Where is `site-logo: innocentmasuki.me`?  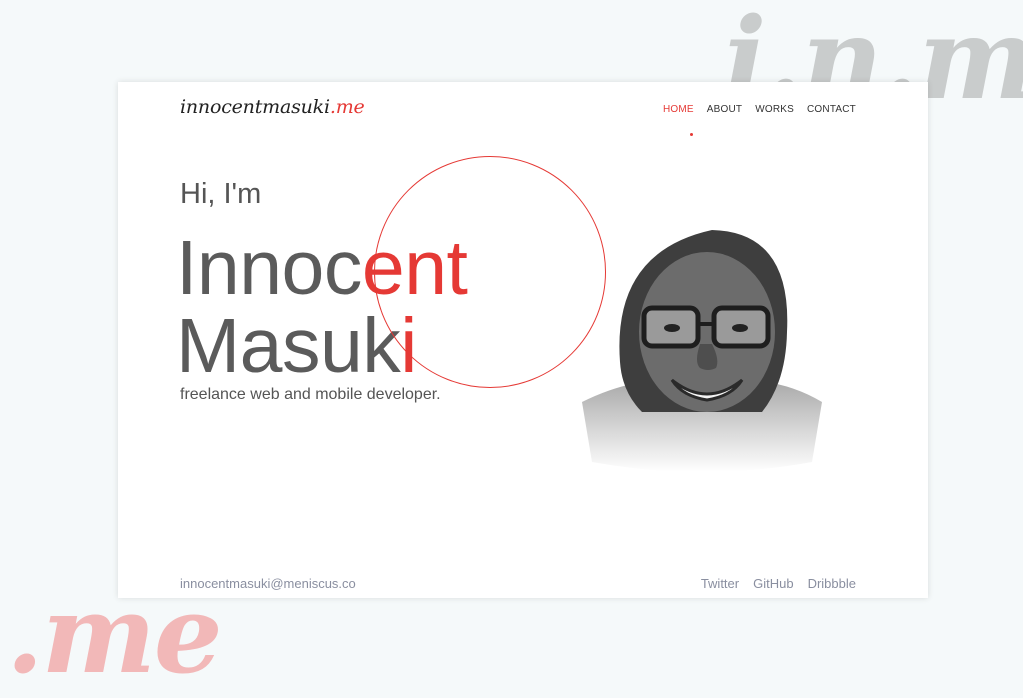 site-logo: innocentmasuki.me is located at coordinates (272, 107).